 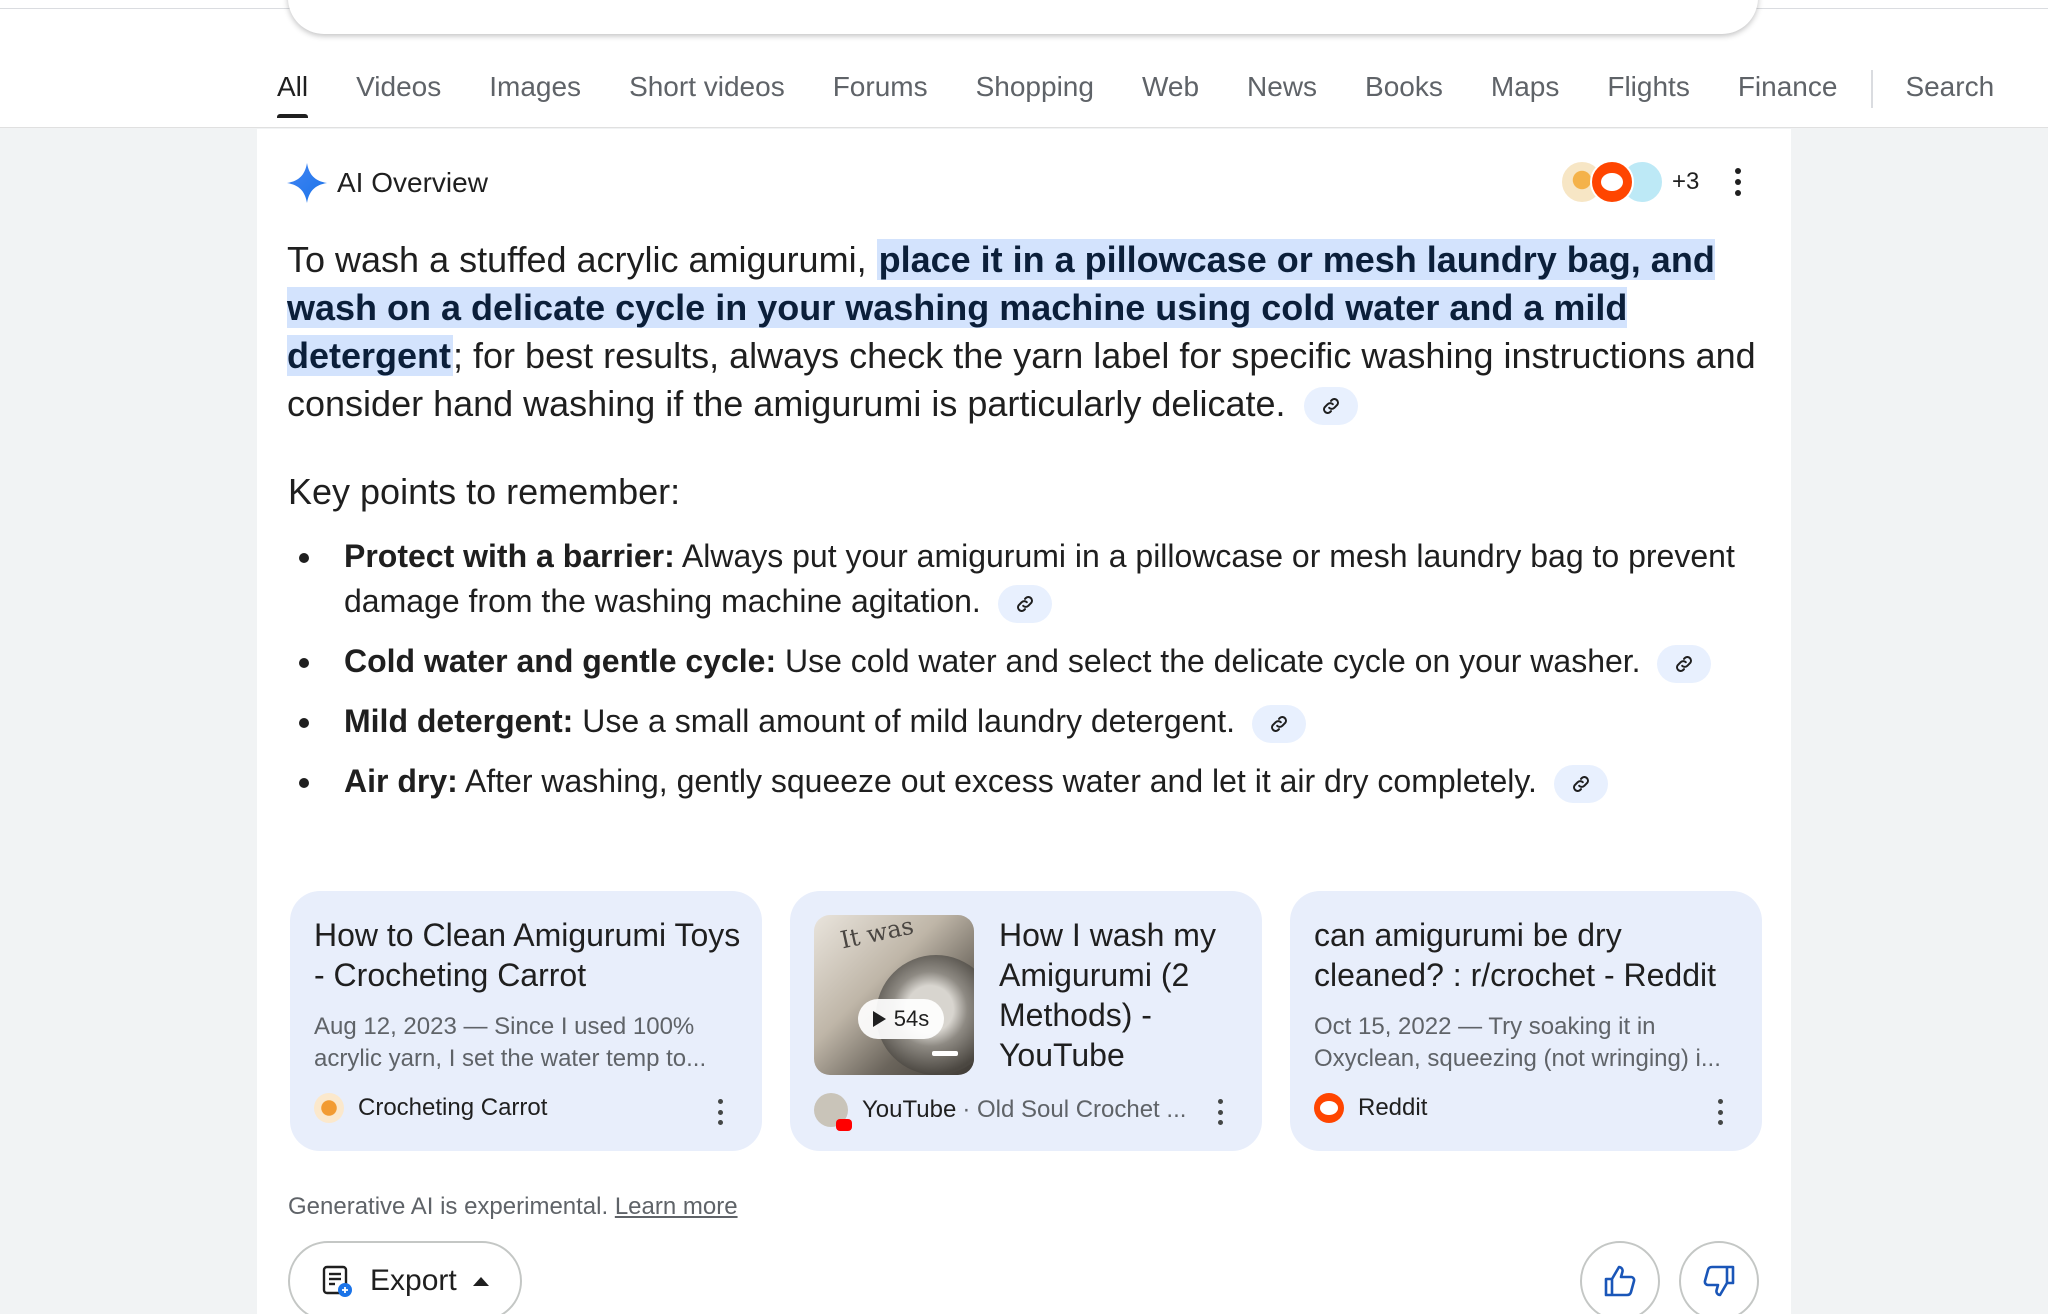 I want to click on source-footer: Reddit, so click(x=1370, y=1108).